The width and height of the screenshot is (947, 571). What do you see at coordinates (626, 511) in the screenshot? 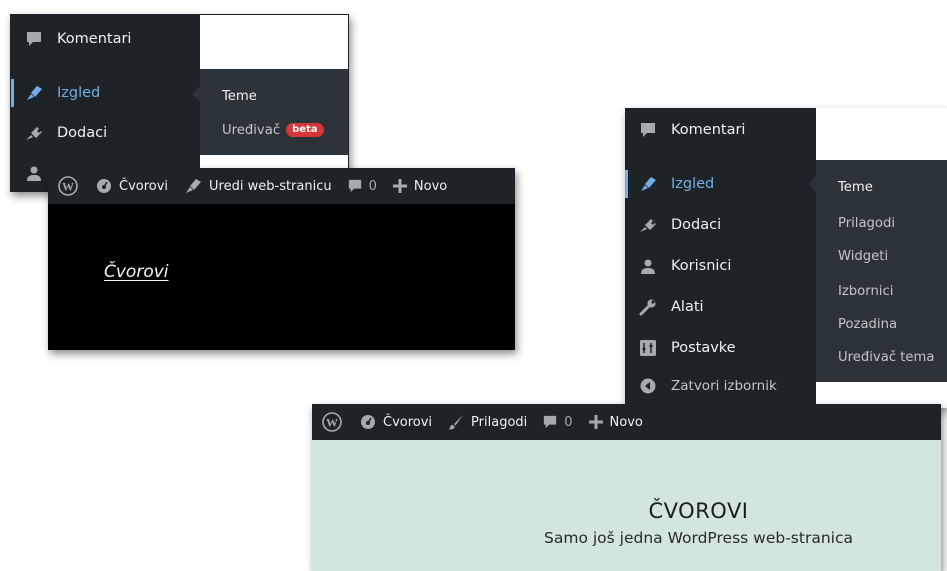
I see `site-title: ČVOROVI` at bounding box center [626, 511].